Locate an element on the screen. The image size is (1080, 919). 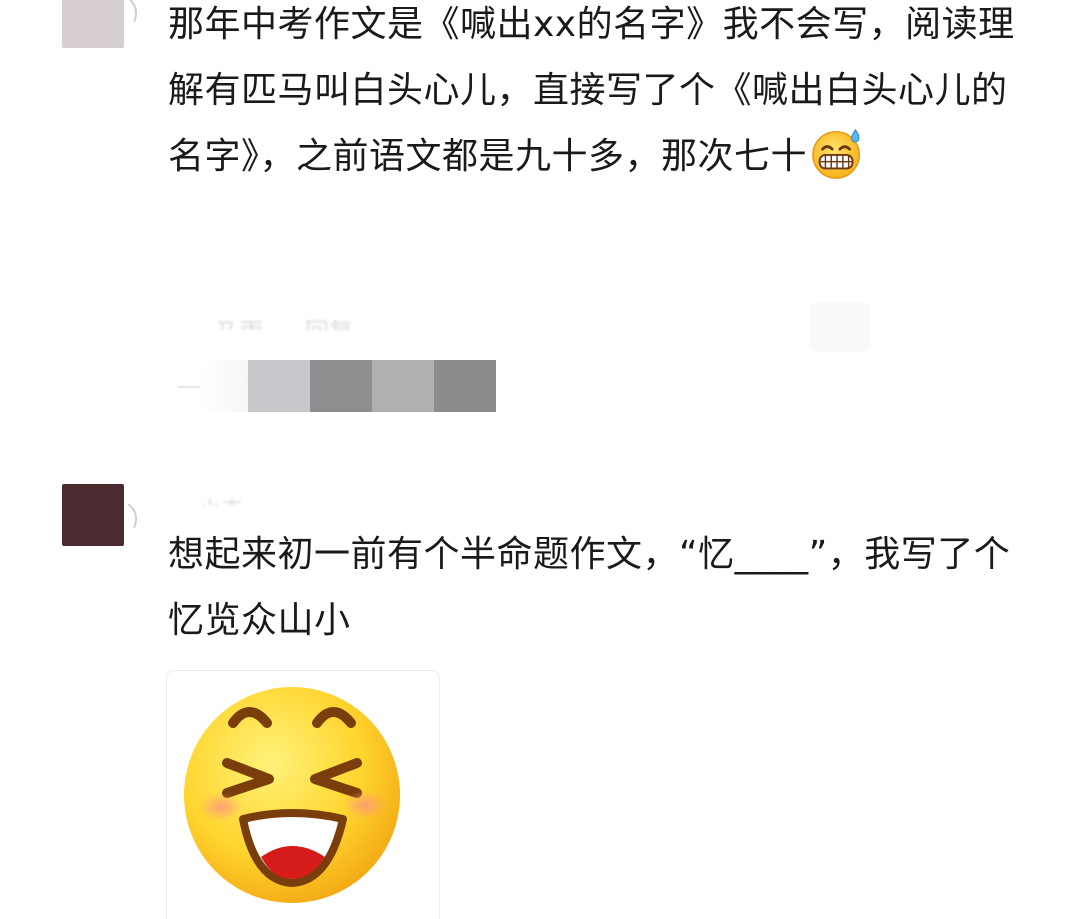
comment-time: · 乃雨 is located at coordinates (231, 321).